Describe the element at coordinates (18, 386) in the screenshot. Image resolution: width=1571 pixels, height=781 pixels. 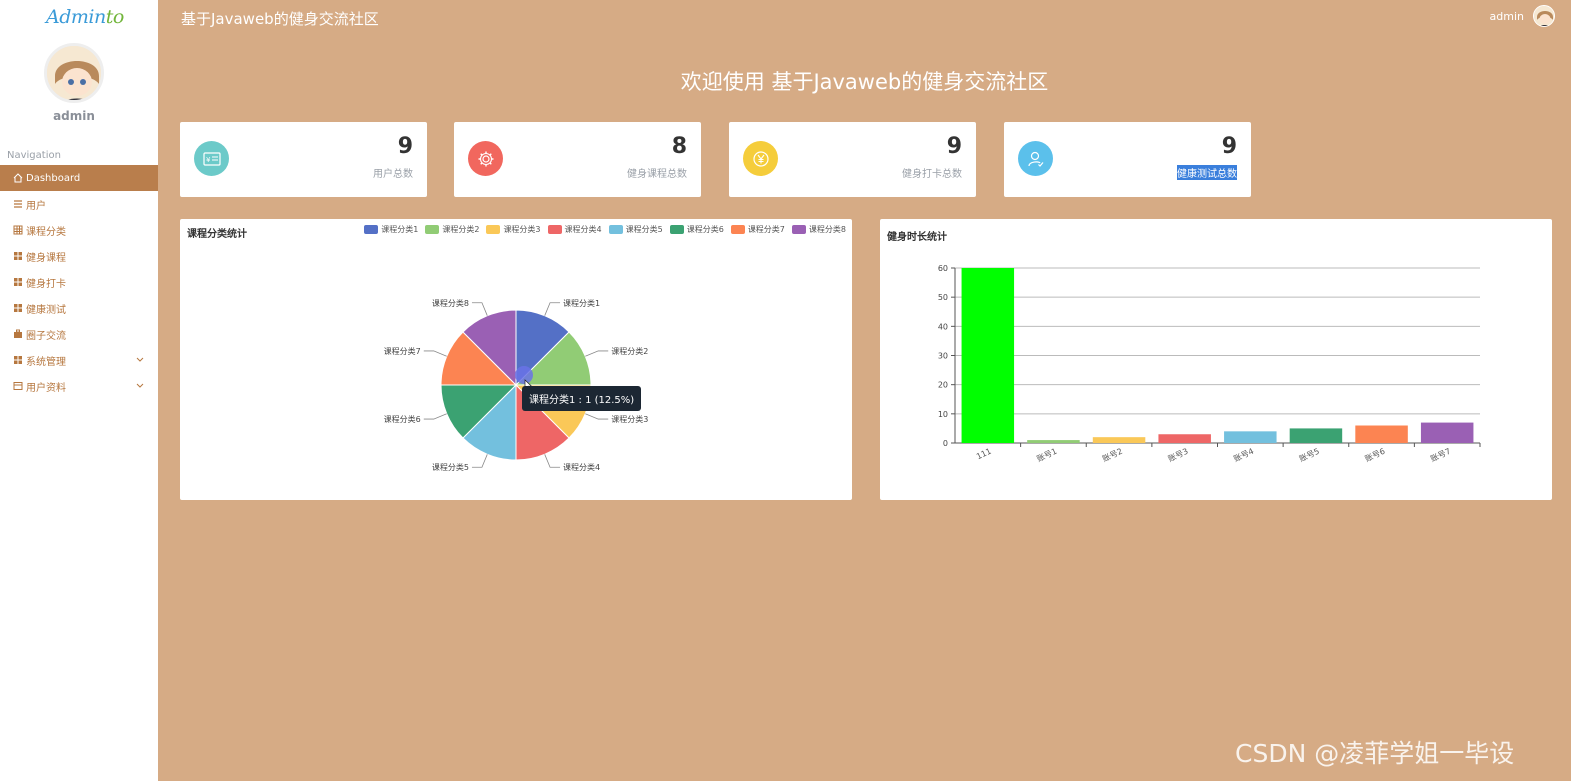
I see `card-icon` at that location.